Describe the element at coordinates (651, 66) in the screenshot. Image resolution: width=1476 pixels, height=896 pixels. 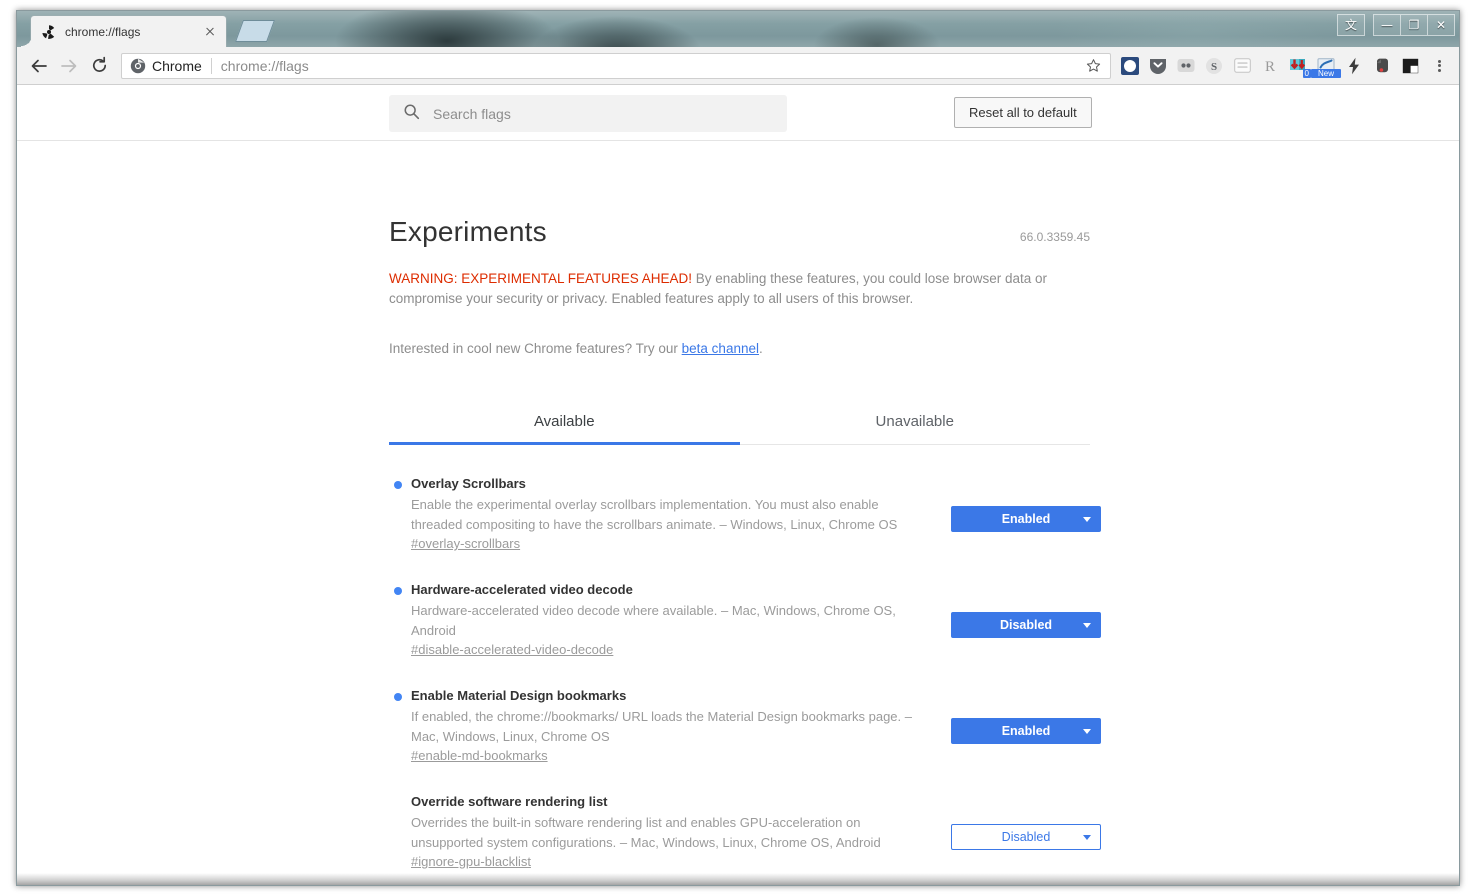
I see `omnibox-url-text: chrome://flags` at that location.